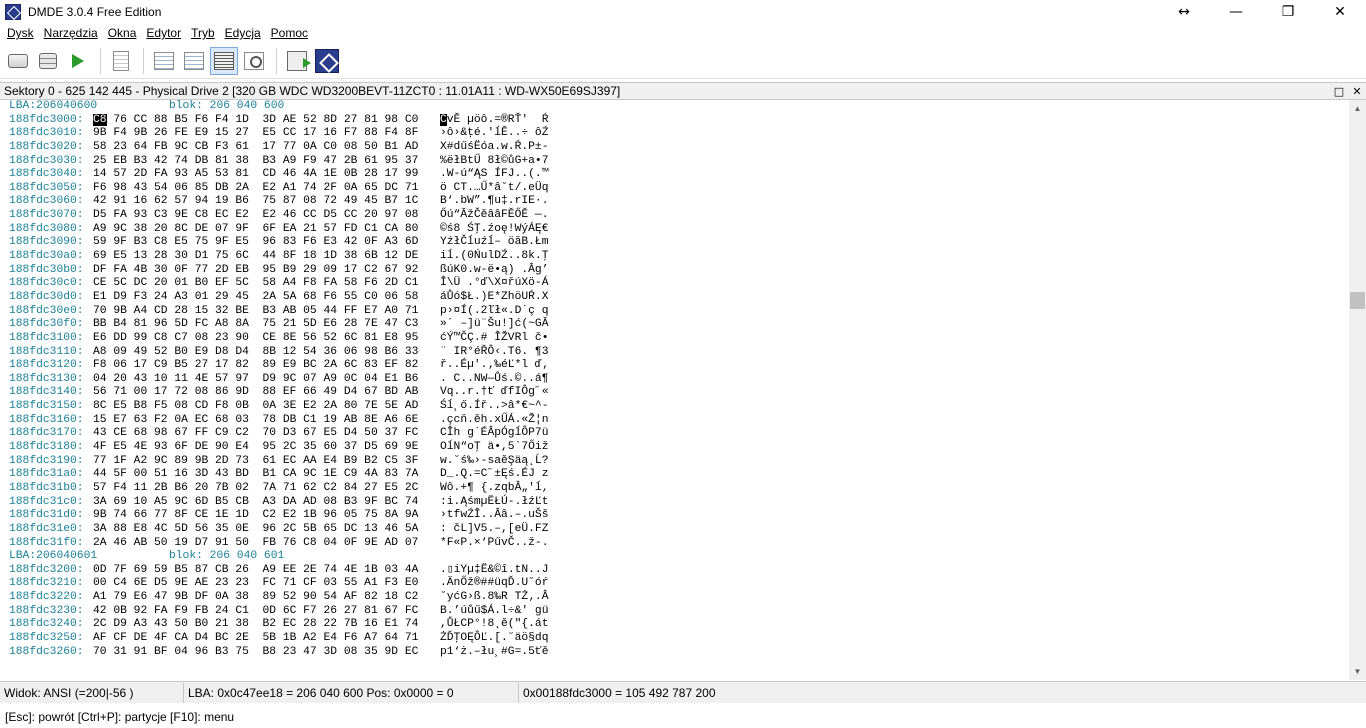 The height and width of the screenshot is (728, 1366). Describe the element at coordinates (1340, 11) in the screenshot. I see `close-button: ✕` at that location.